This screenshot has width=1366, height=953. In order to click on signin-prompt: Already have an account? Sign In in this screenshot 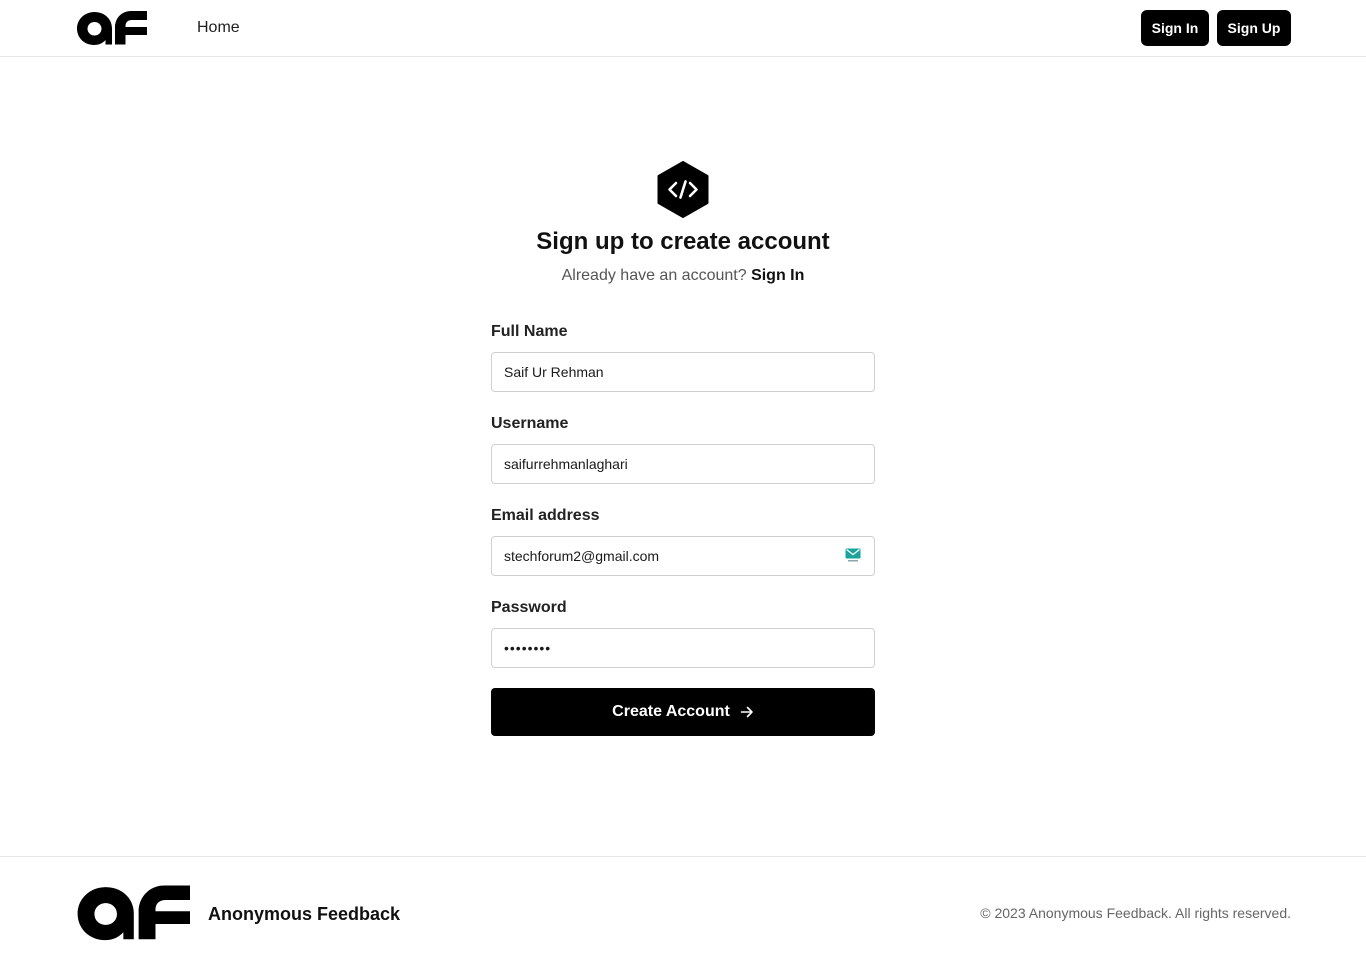, I will do `click(683, 276)`.